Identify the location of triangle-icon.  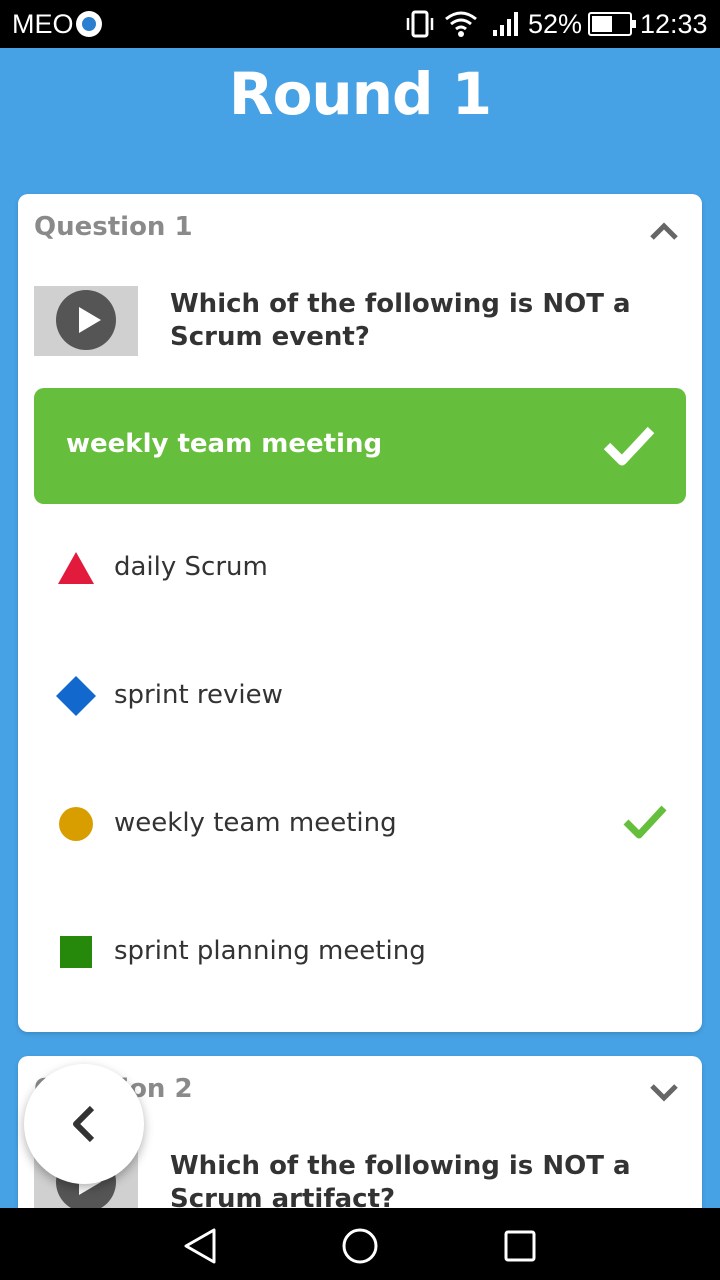
(76, 568).